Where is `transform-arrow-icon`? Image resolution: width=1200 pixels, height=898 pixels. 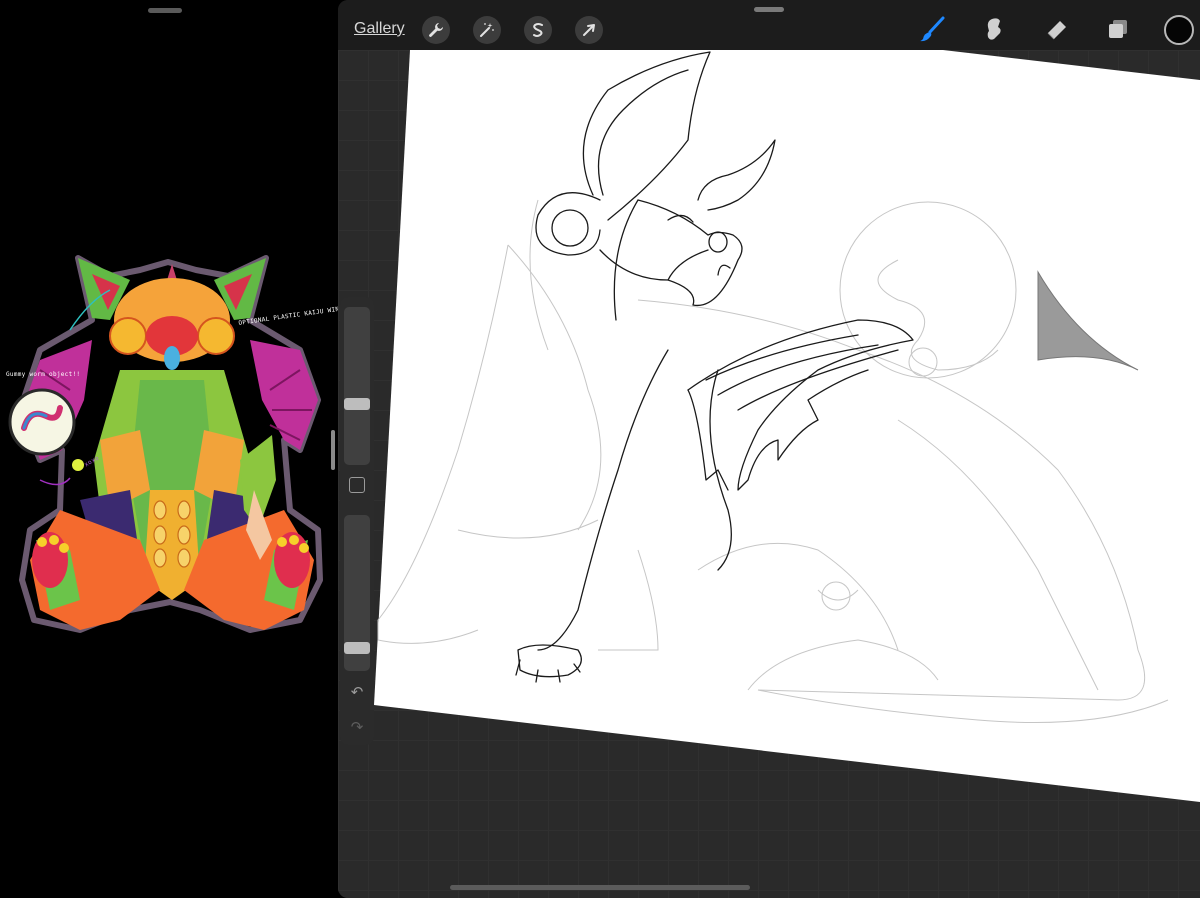 transform-arrow-icon is located at coordinates (589, 30).